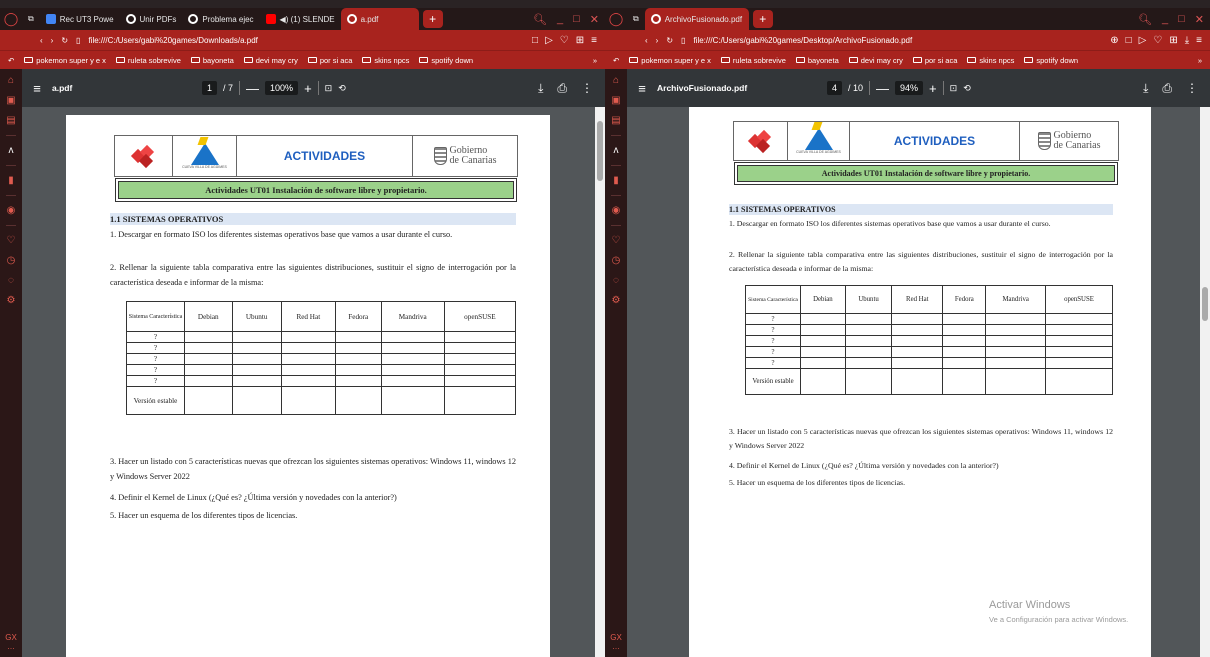 Image resolution: width=1210 pixels, height=657 pixels. Describe the element at coordinates (1114, 40) in the screenshot. I see `zoom-icon: ⊕` at that location.